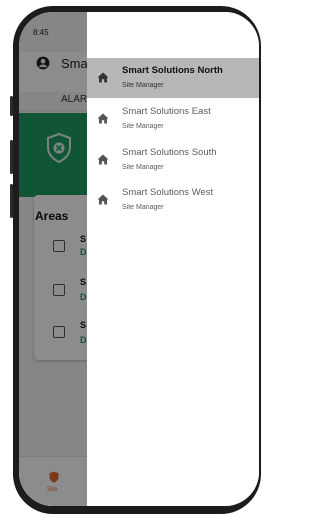 This screenshot has width=320, height=514. What do you see at coordinates (173, 78) in the screenshot?
I see `site-item-north: Smart Solutions North Site Manager` at bounding box center [173, 78].